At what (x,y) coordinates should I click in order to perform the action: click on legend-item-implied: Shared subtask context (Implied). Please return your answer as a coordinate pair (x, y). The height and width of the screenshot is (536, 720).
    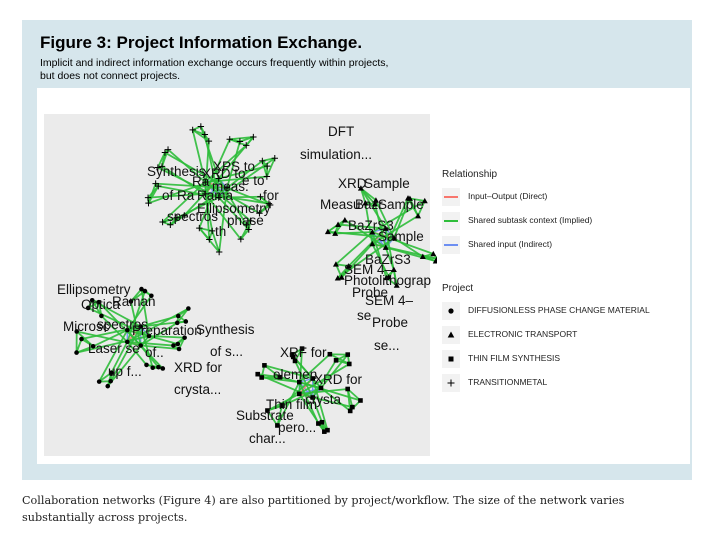
    Looking at the image, I should click on (564, 221).